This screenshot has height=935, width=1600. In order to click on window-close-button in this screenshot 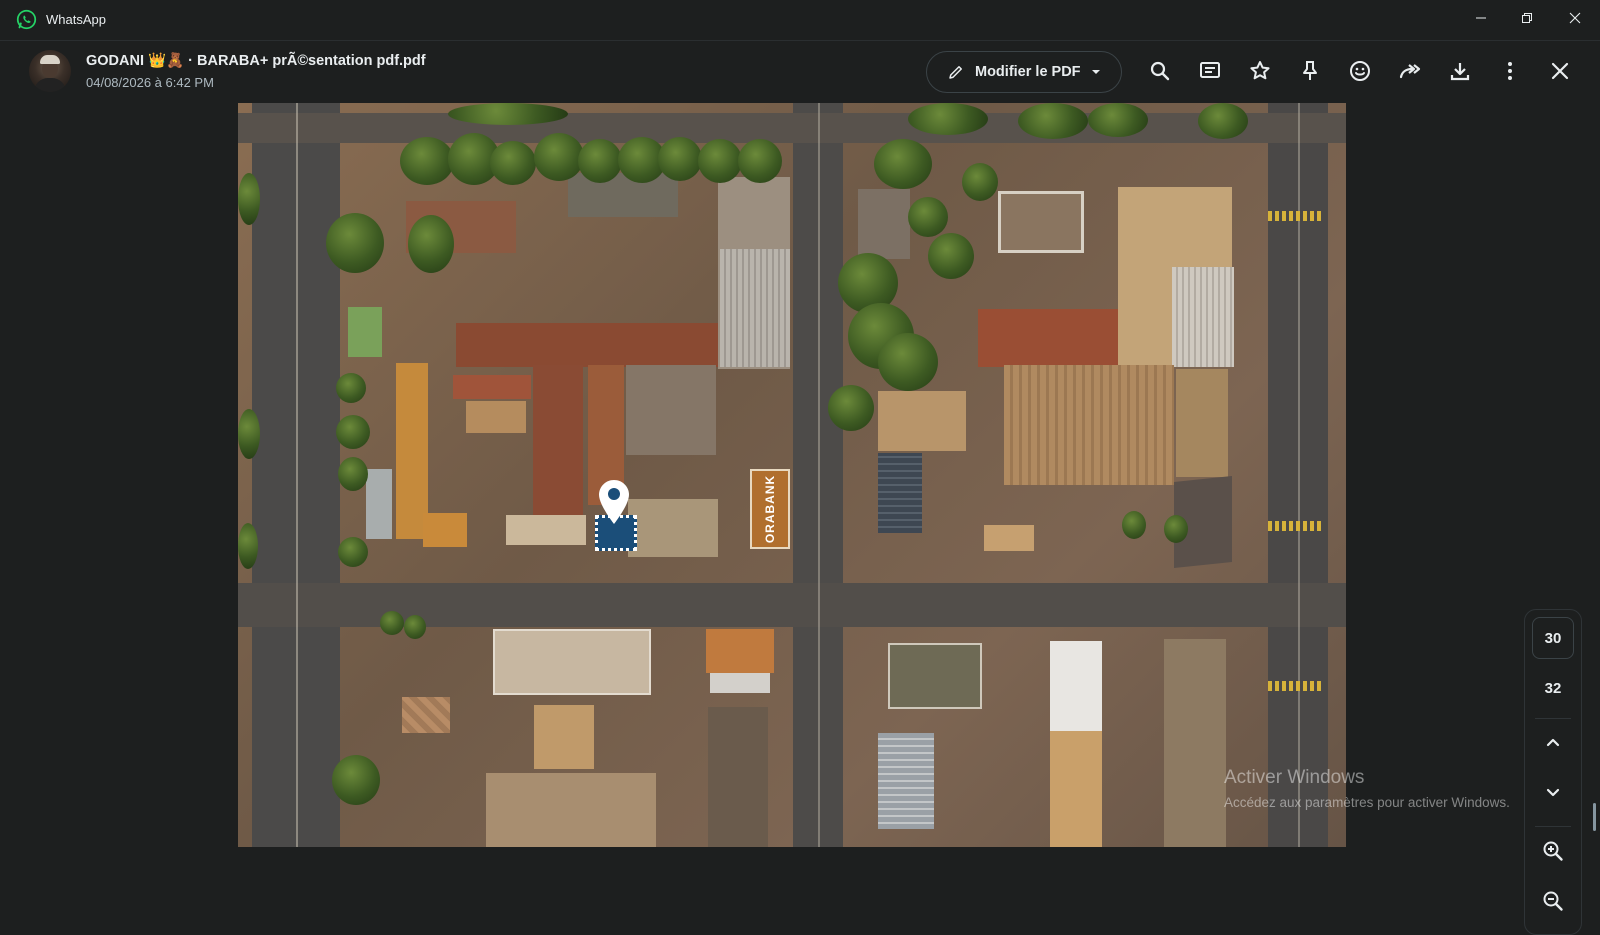, I will do `click(1575, 18)`.